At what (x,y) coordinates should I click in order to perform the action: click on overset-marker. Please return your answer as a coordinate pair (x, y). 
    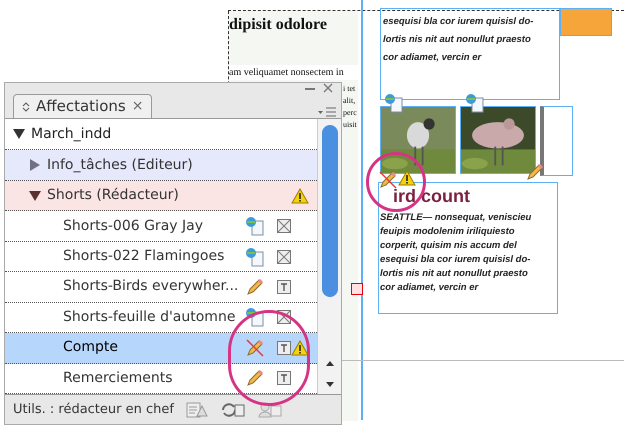
    Looking at the image, I should click on (357, 289).